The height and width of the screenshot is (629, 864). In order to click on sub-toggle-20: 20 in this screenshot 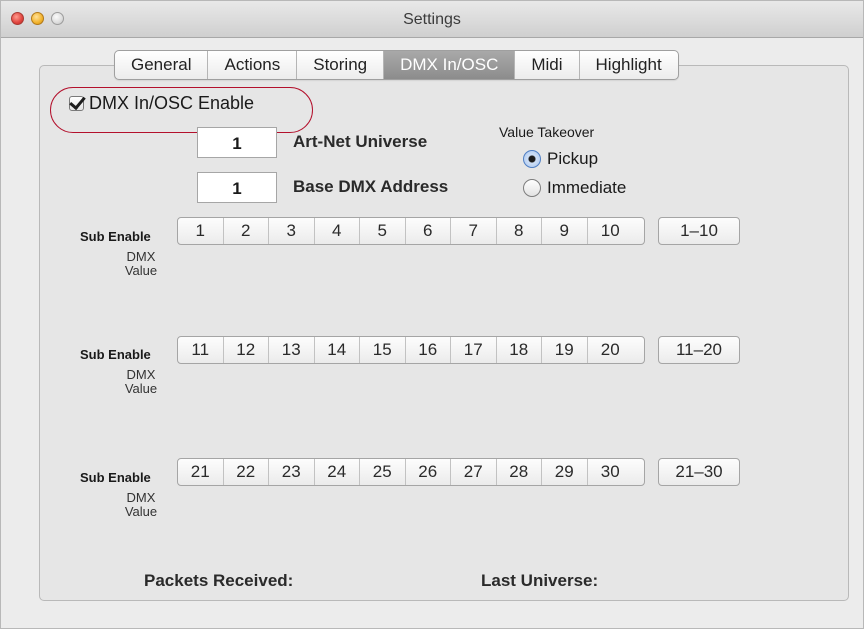, I will do `click(611, 350)`.